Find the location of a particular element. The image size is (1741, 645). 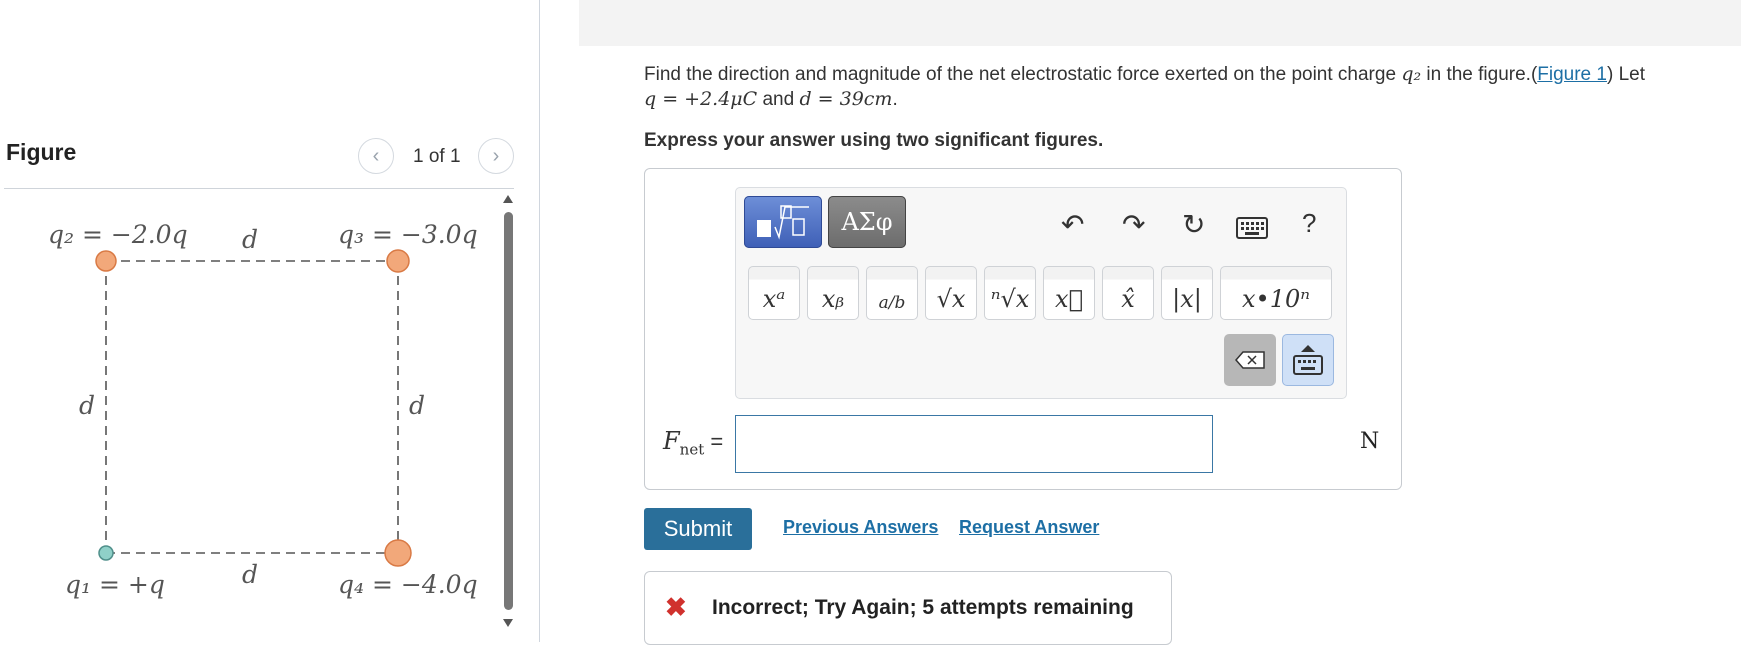

label-d-bottom: d is located at coordinates (250, 574).